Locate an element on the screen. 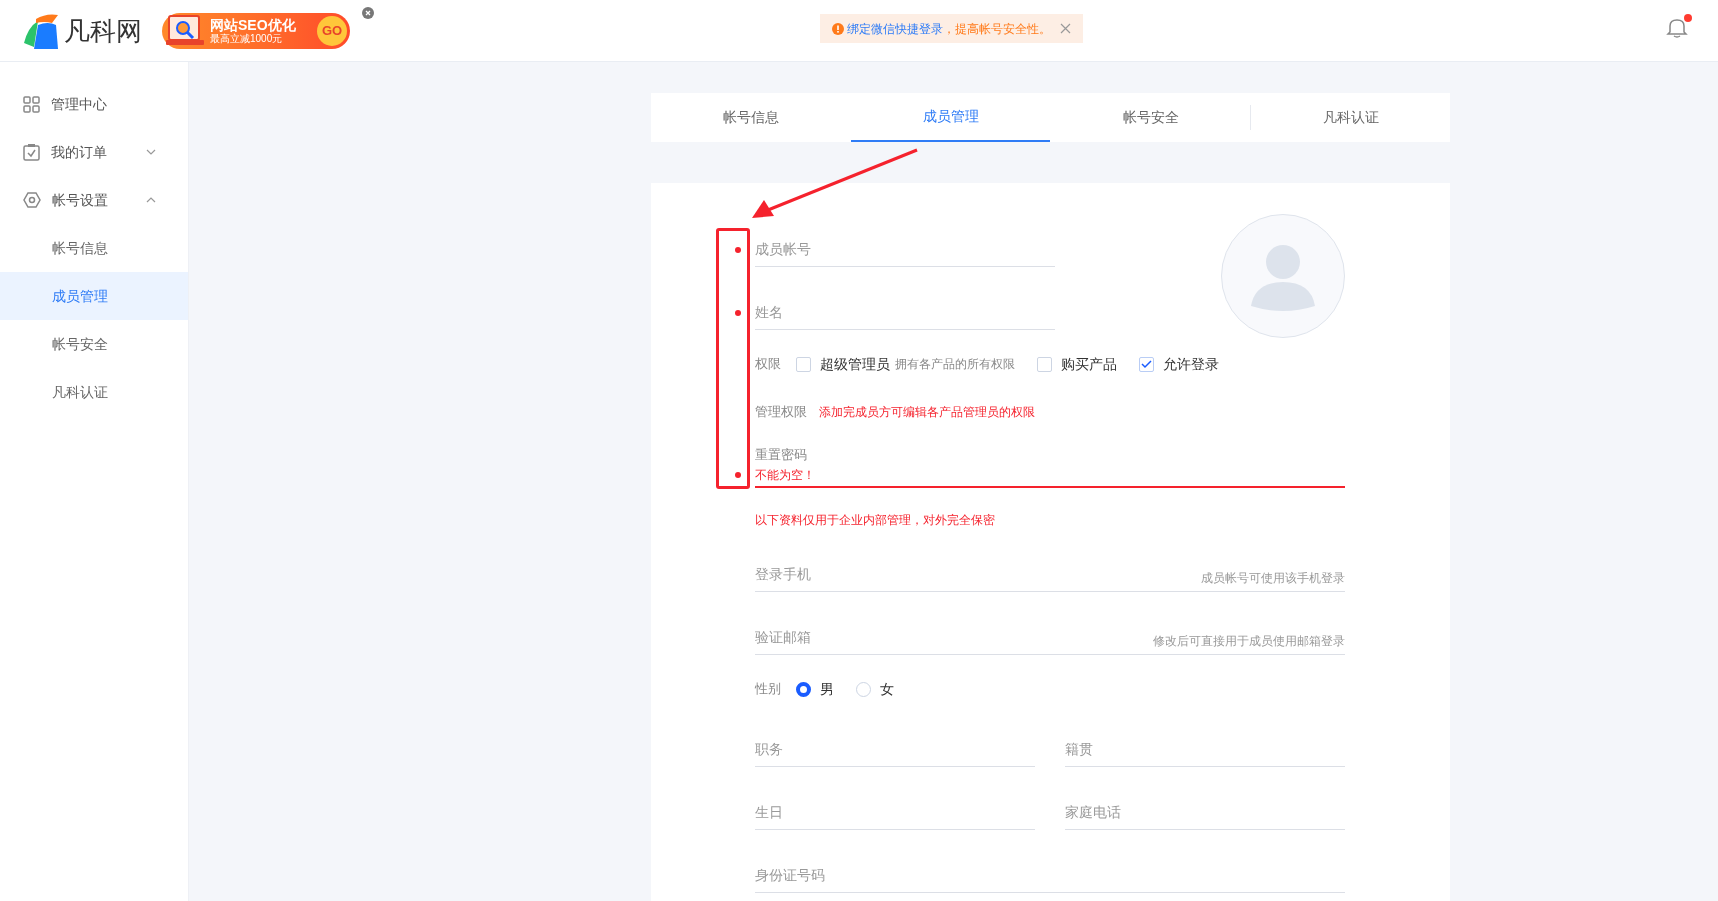 The width and height of the screenshot is (1718, 901). placeholder-text: 家庭电话 is located at coordinates (1093, 812).